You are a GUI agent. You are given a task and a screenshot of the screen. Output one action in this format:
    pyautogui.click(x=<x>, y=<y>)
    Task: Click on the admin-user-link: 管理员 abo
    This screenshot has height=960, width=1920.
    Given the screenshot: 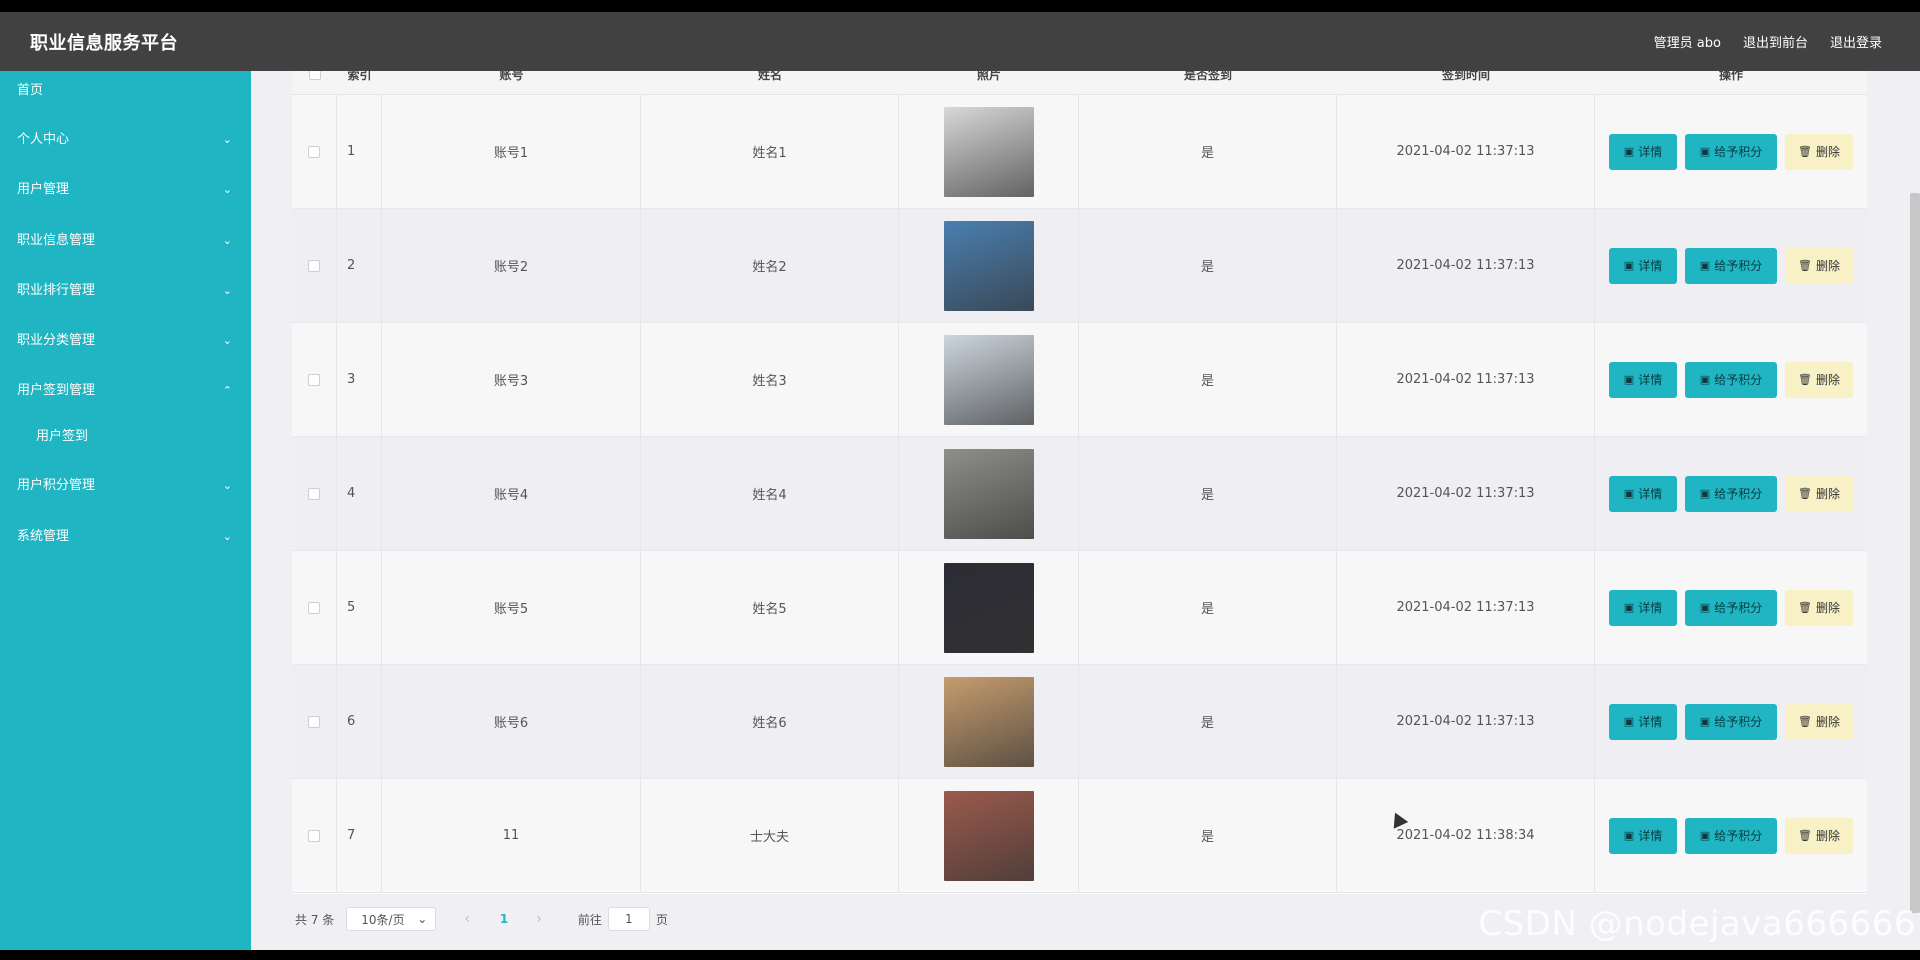 What is the action you would take?
    pyautogui.click(x=1687, y=41)
    